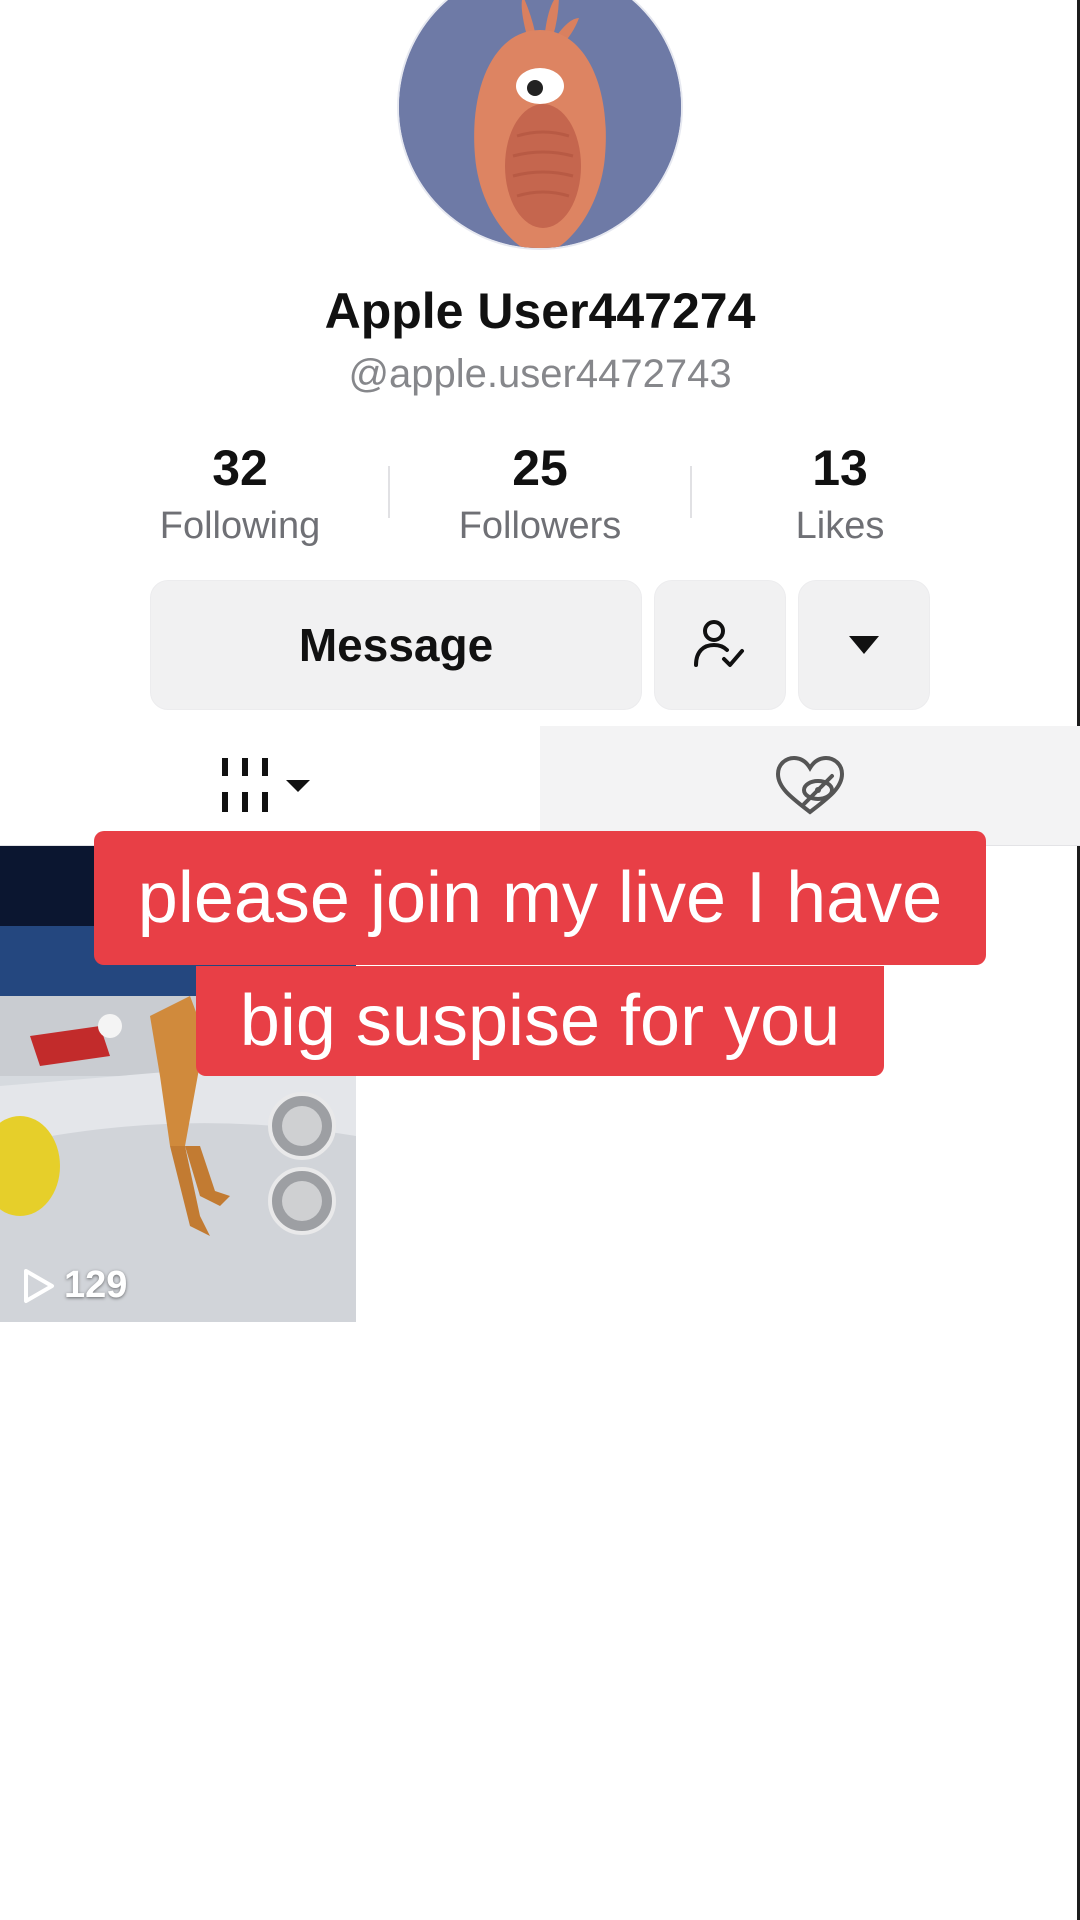 The image size is (1080, 1920). I want to click on avatar, so click(540, 124).